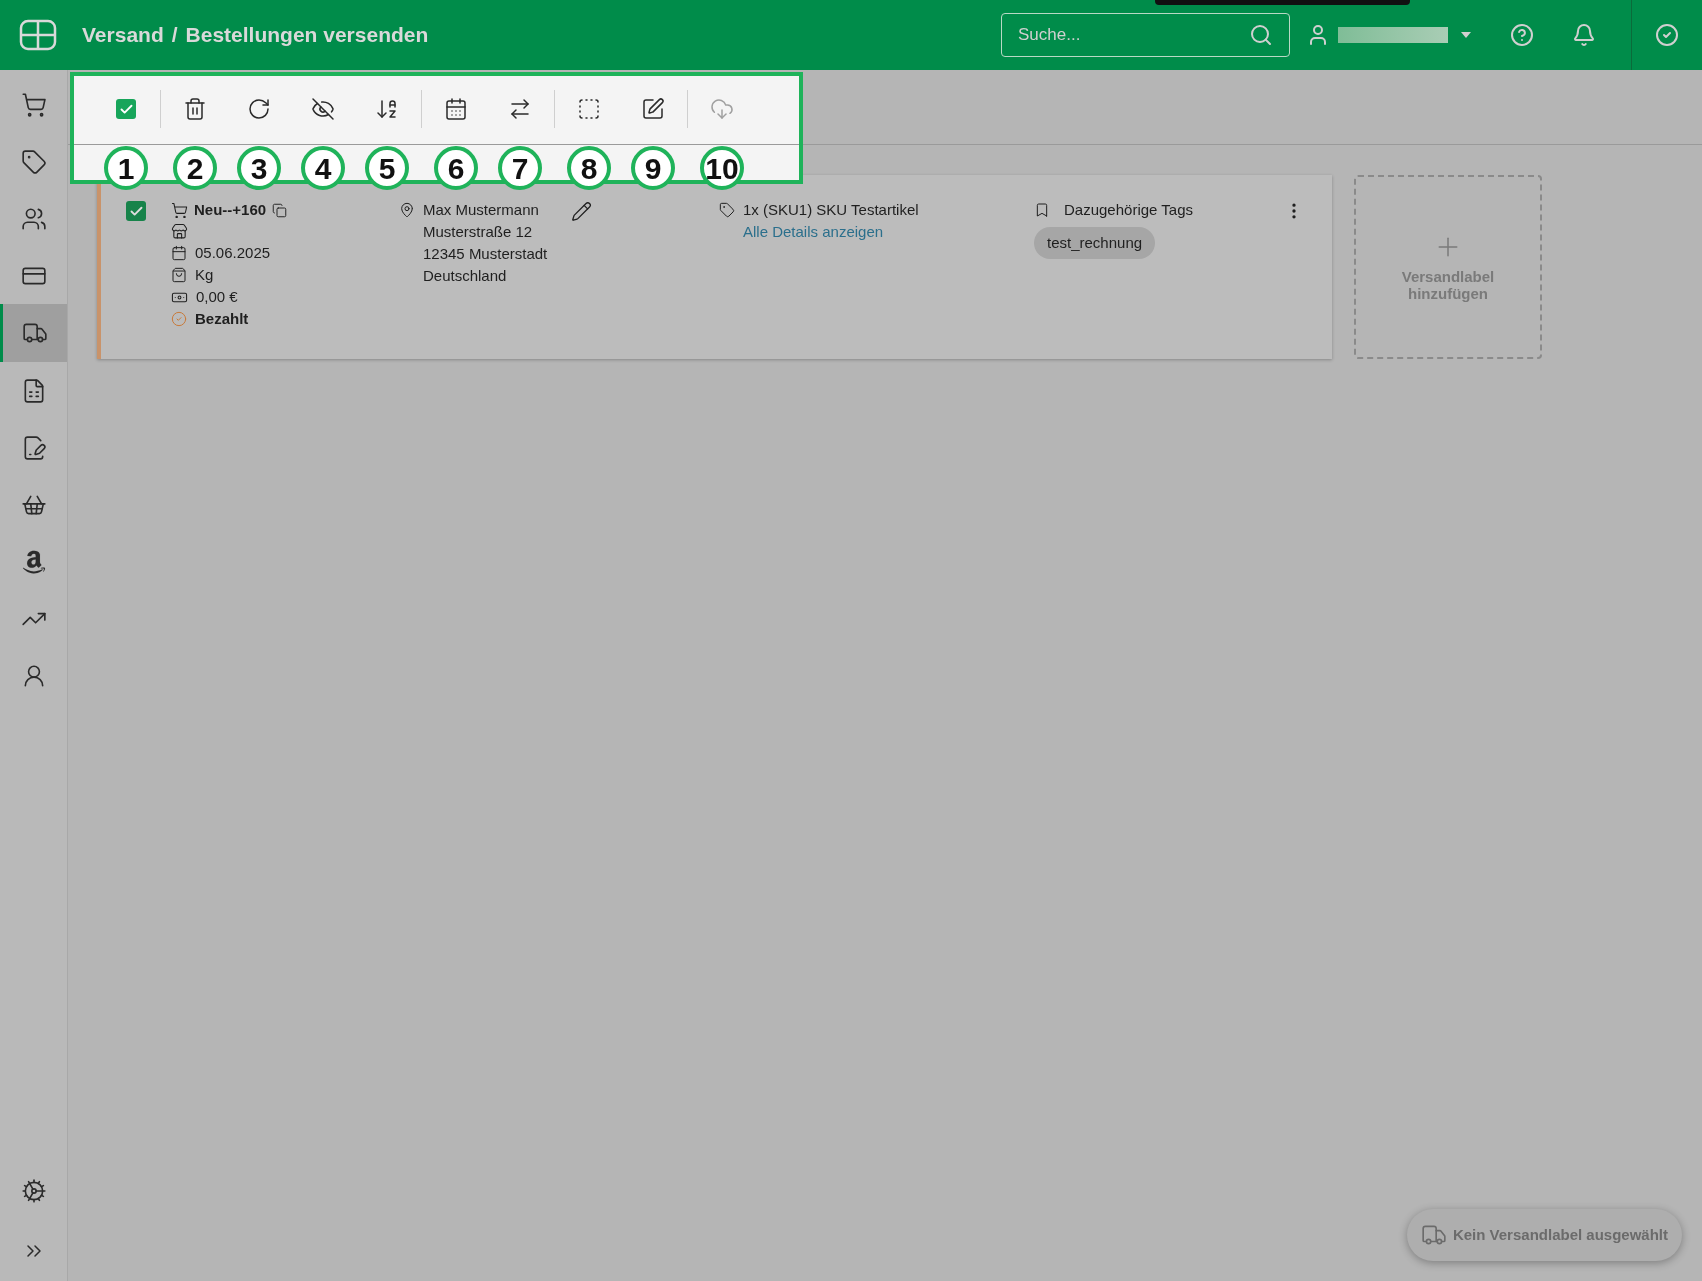 This screenshot has height=1281, width=1702. What do you see at coordinates (230, 210) in the screenshot?
I see `order-number: Neu--+160` at bounding box center [230, 210].